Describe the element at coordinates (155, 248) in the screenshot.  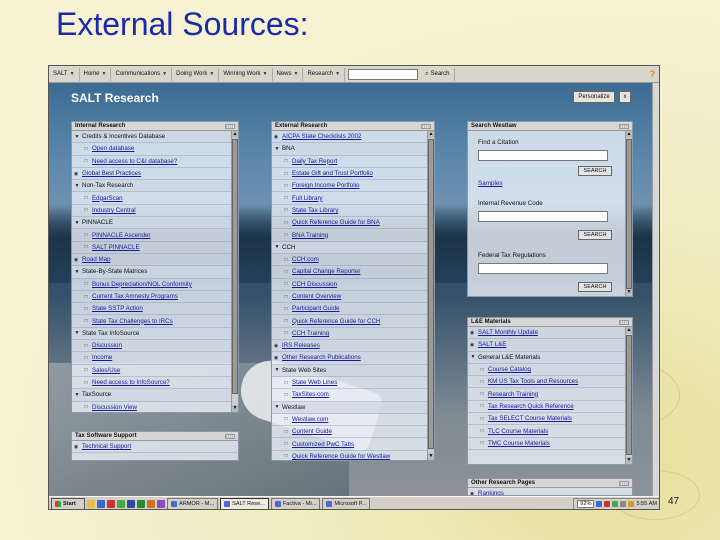
I see `list-item: □ SALT PINNACLE` at that location.